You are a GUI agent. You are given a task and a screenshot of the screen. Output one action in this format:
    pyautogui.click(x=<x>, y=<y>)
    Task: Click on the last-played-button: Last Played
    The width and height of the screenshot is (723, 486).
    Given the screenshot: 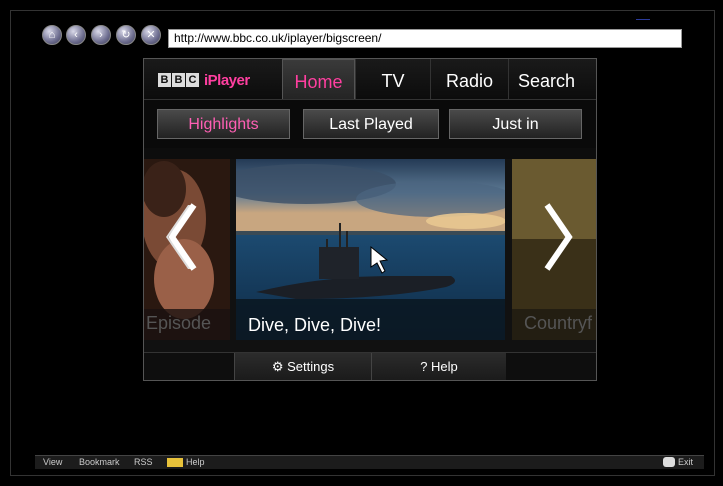 What is the action you would take?
    pyautogui.click(x=371, y=124)
    